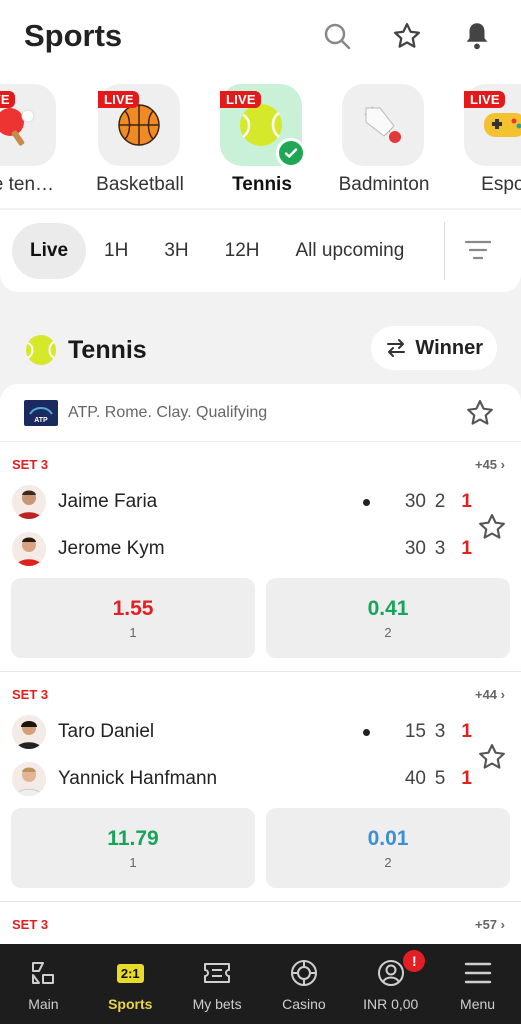  Describe the element at coordinates (438, 548) in the screenshot. I see `score: 30 3 1` at that location.